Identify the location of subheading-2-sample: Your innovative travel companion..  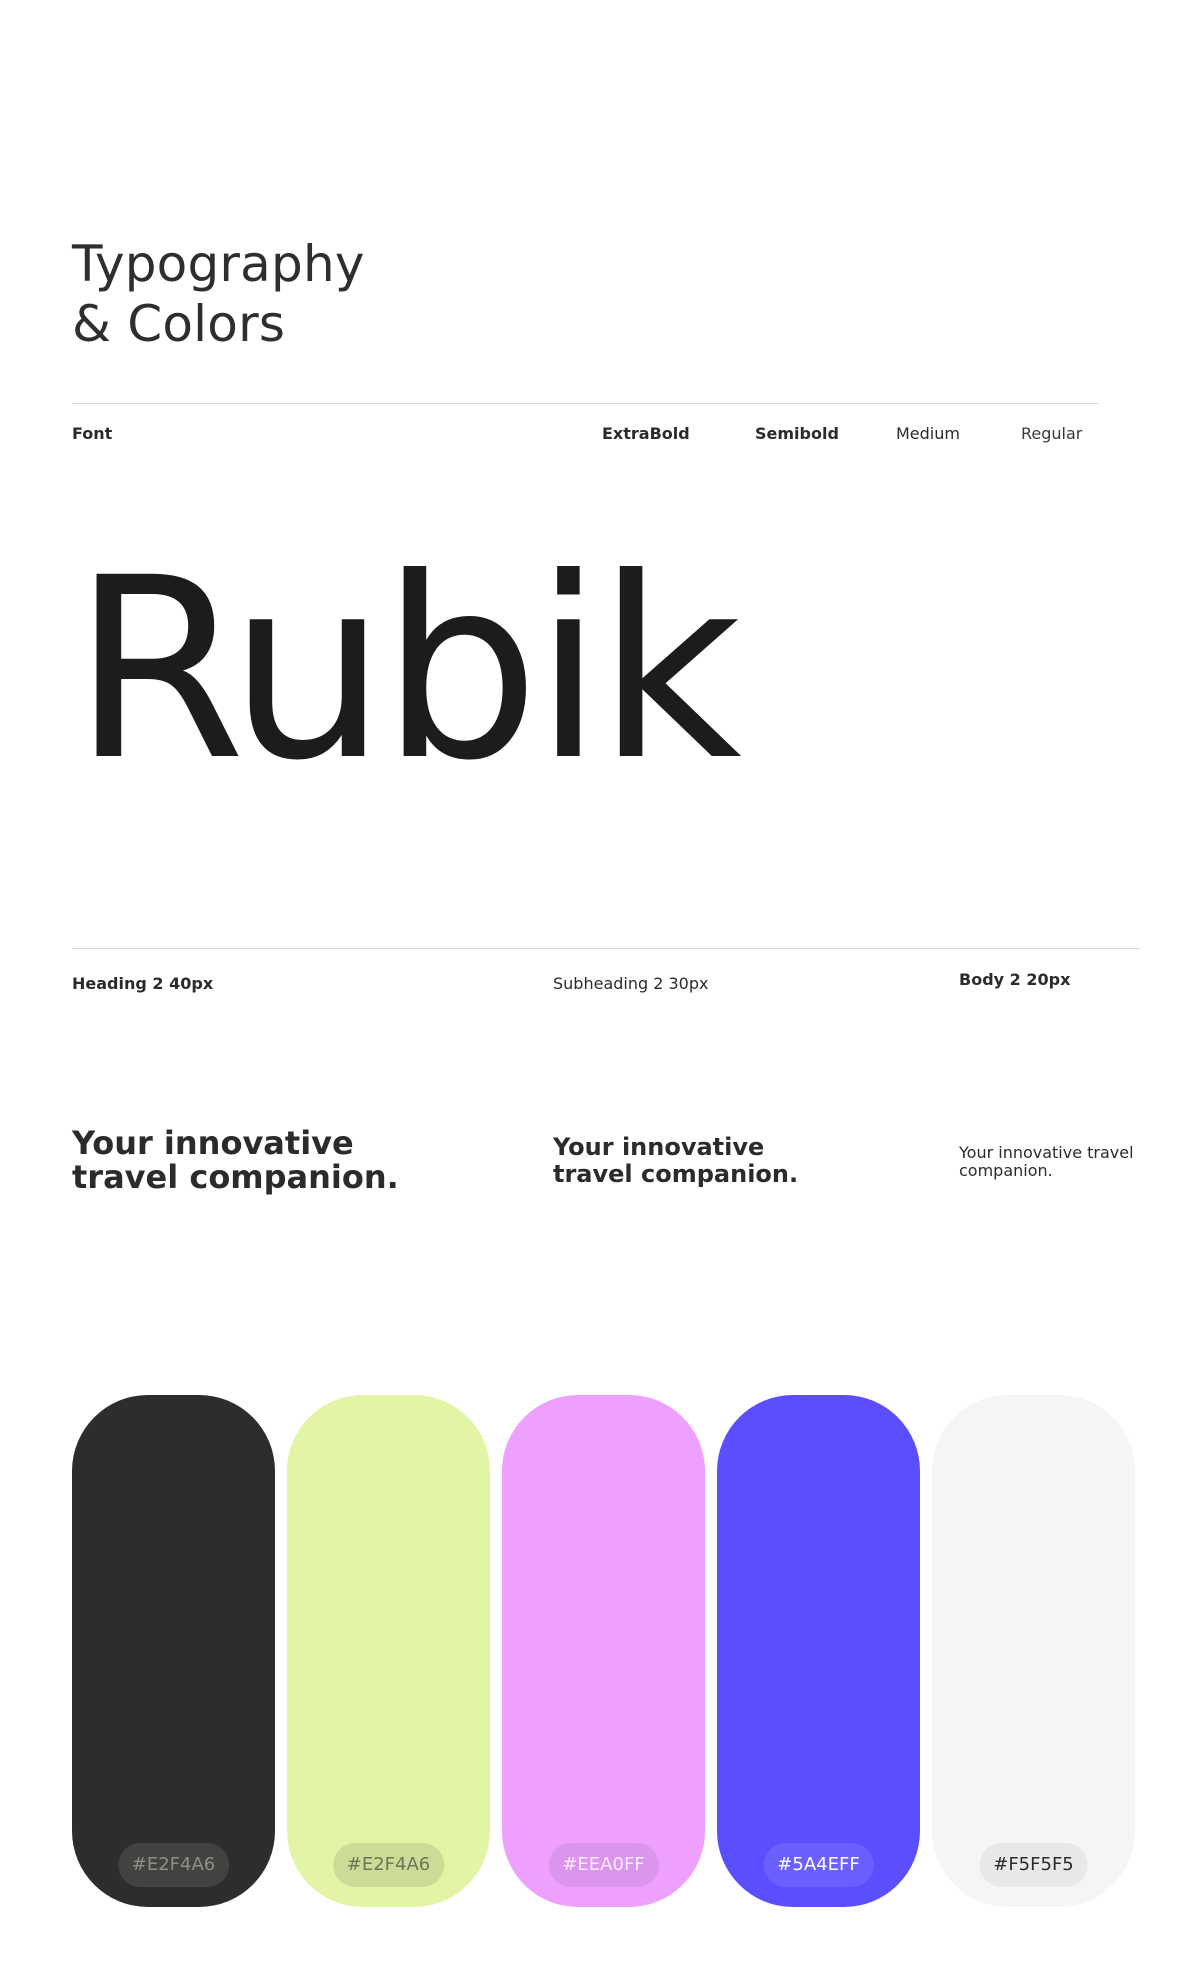
(675, 1161).